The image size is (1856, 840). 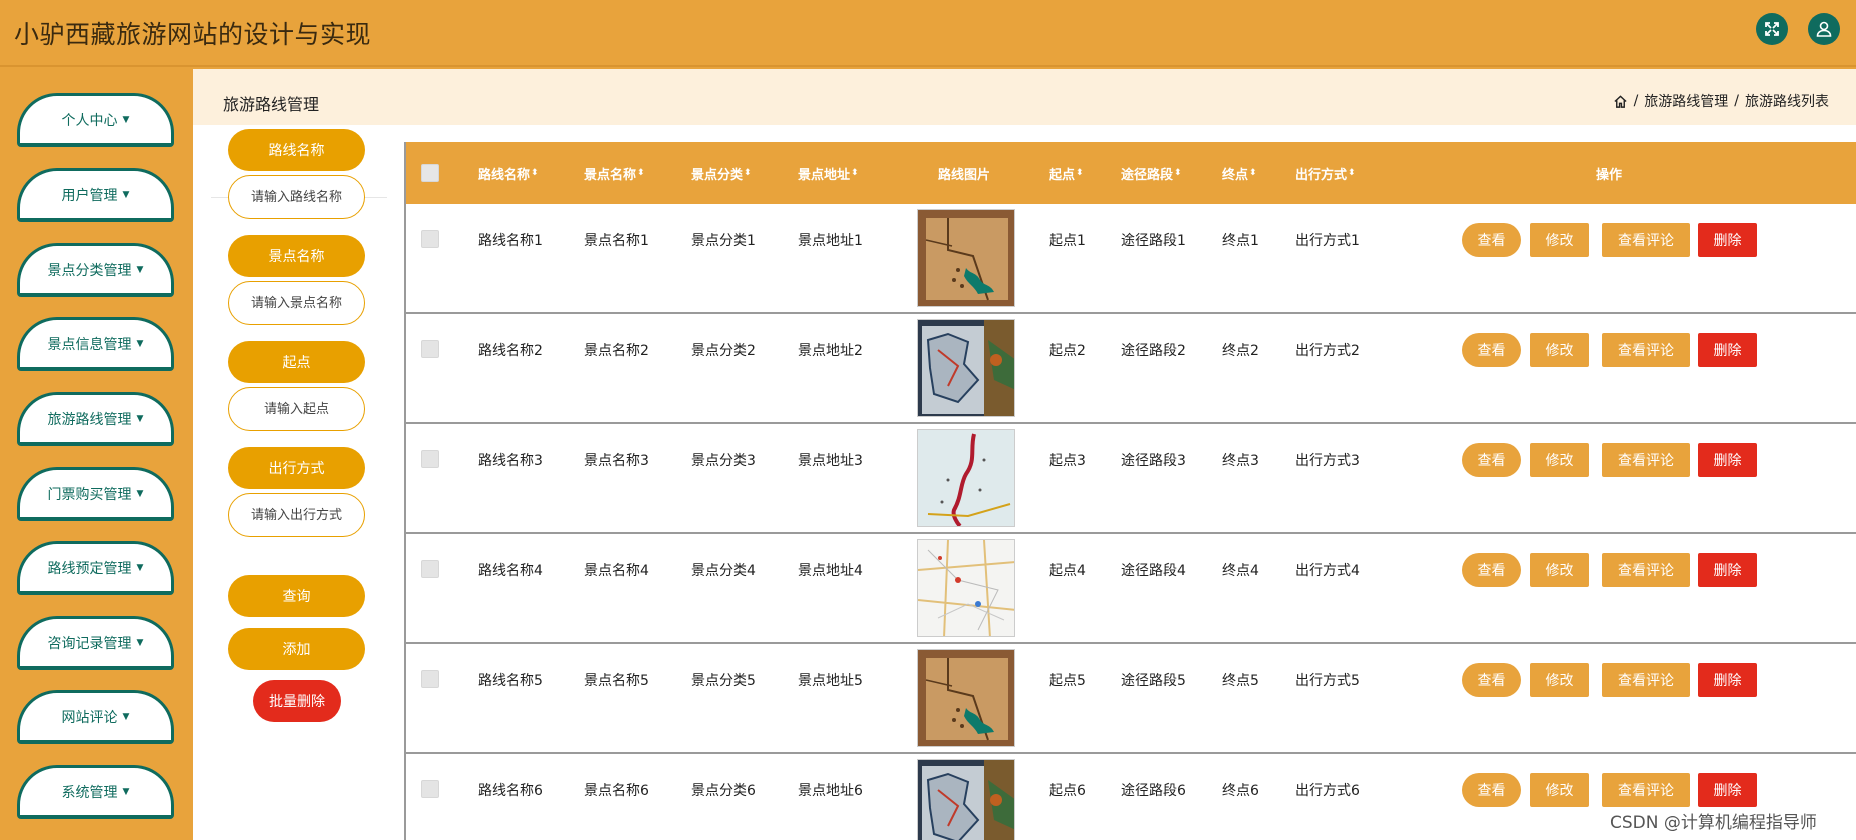 I want to click on breadcrumb-item: 旅游路线管理, so click(x=1686, y=101).